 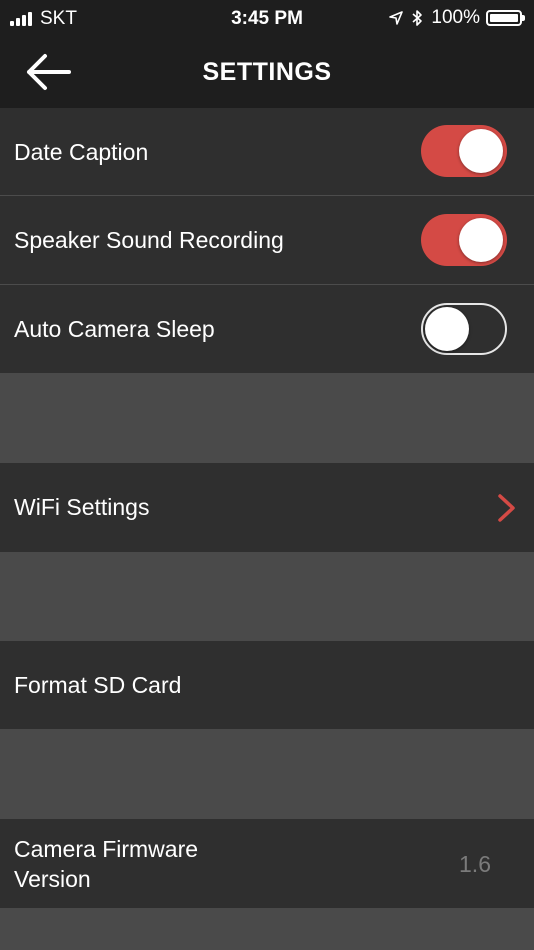 What do you see at coordinates (81, 152) in the screenshot?
I see `date-caption-label: Date Caption` at bounding box center [81, 152].